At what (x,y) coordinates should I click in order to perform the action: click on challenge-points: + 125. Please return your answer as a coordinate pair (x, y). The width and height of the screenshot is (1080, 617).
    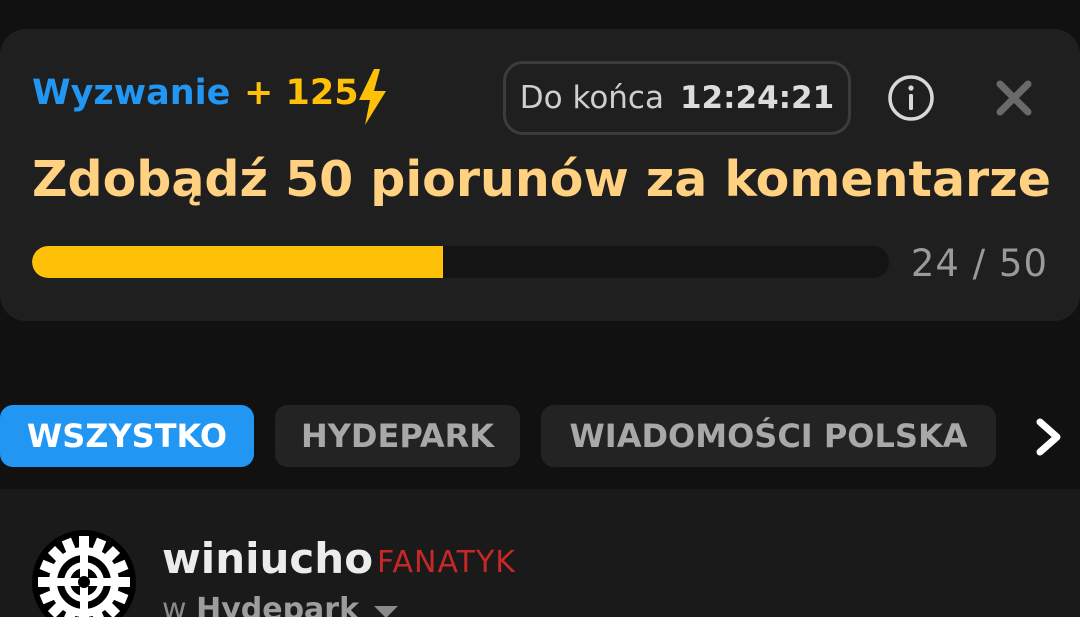
    Looking at the image, I should click on (301, 93).